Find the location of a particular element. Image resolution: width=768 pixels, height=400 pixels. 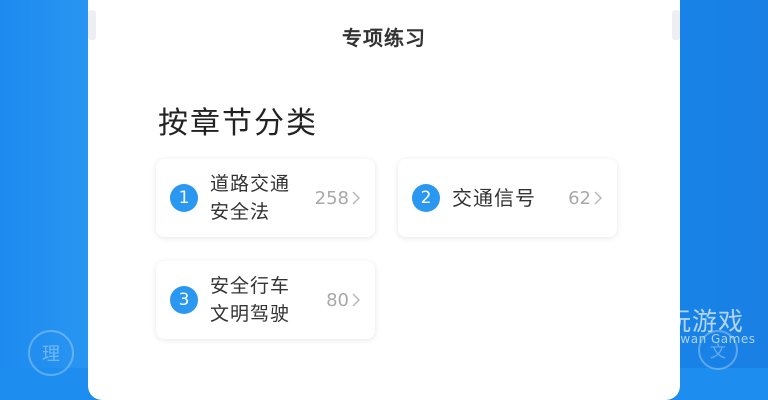

section-title: 按章节分类 is located at coordinates (238, 123).